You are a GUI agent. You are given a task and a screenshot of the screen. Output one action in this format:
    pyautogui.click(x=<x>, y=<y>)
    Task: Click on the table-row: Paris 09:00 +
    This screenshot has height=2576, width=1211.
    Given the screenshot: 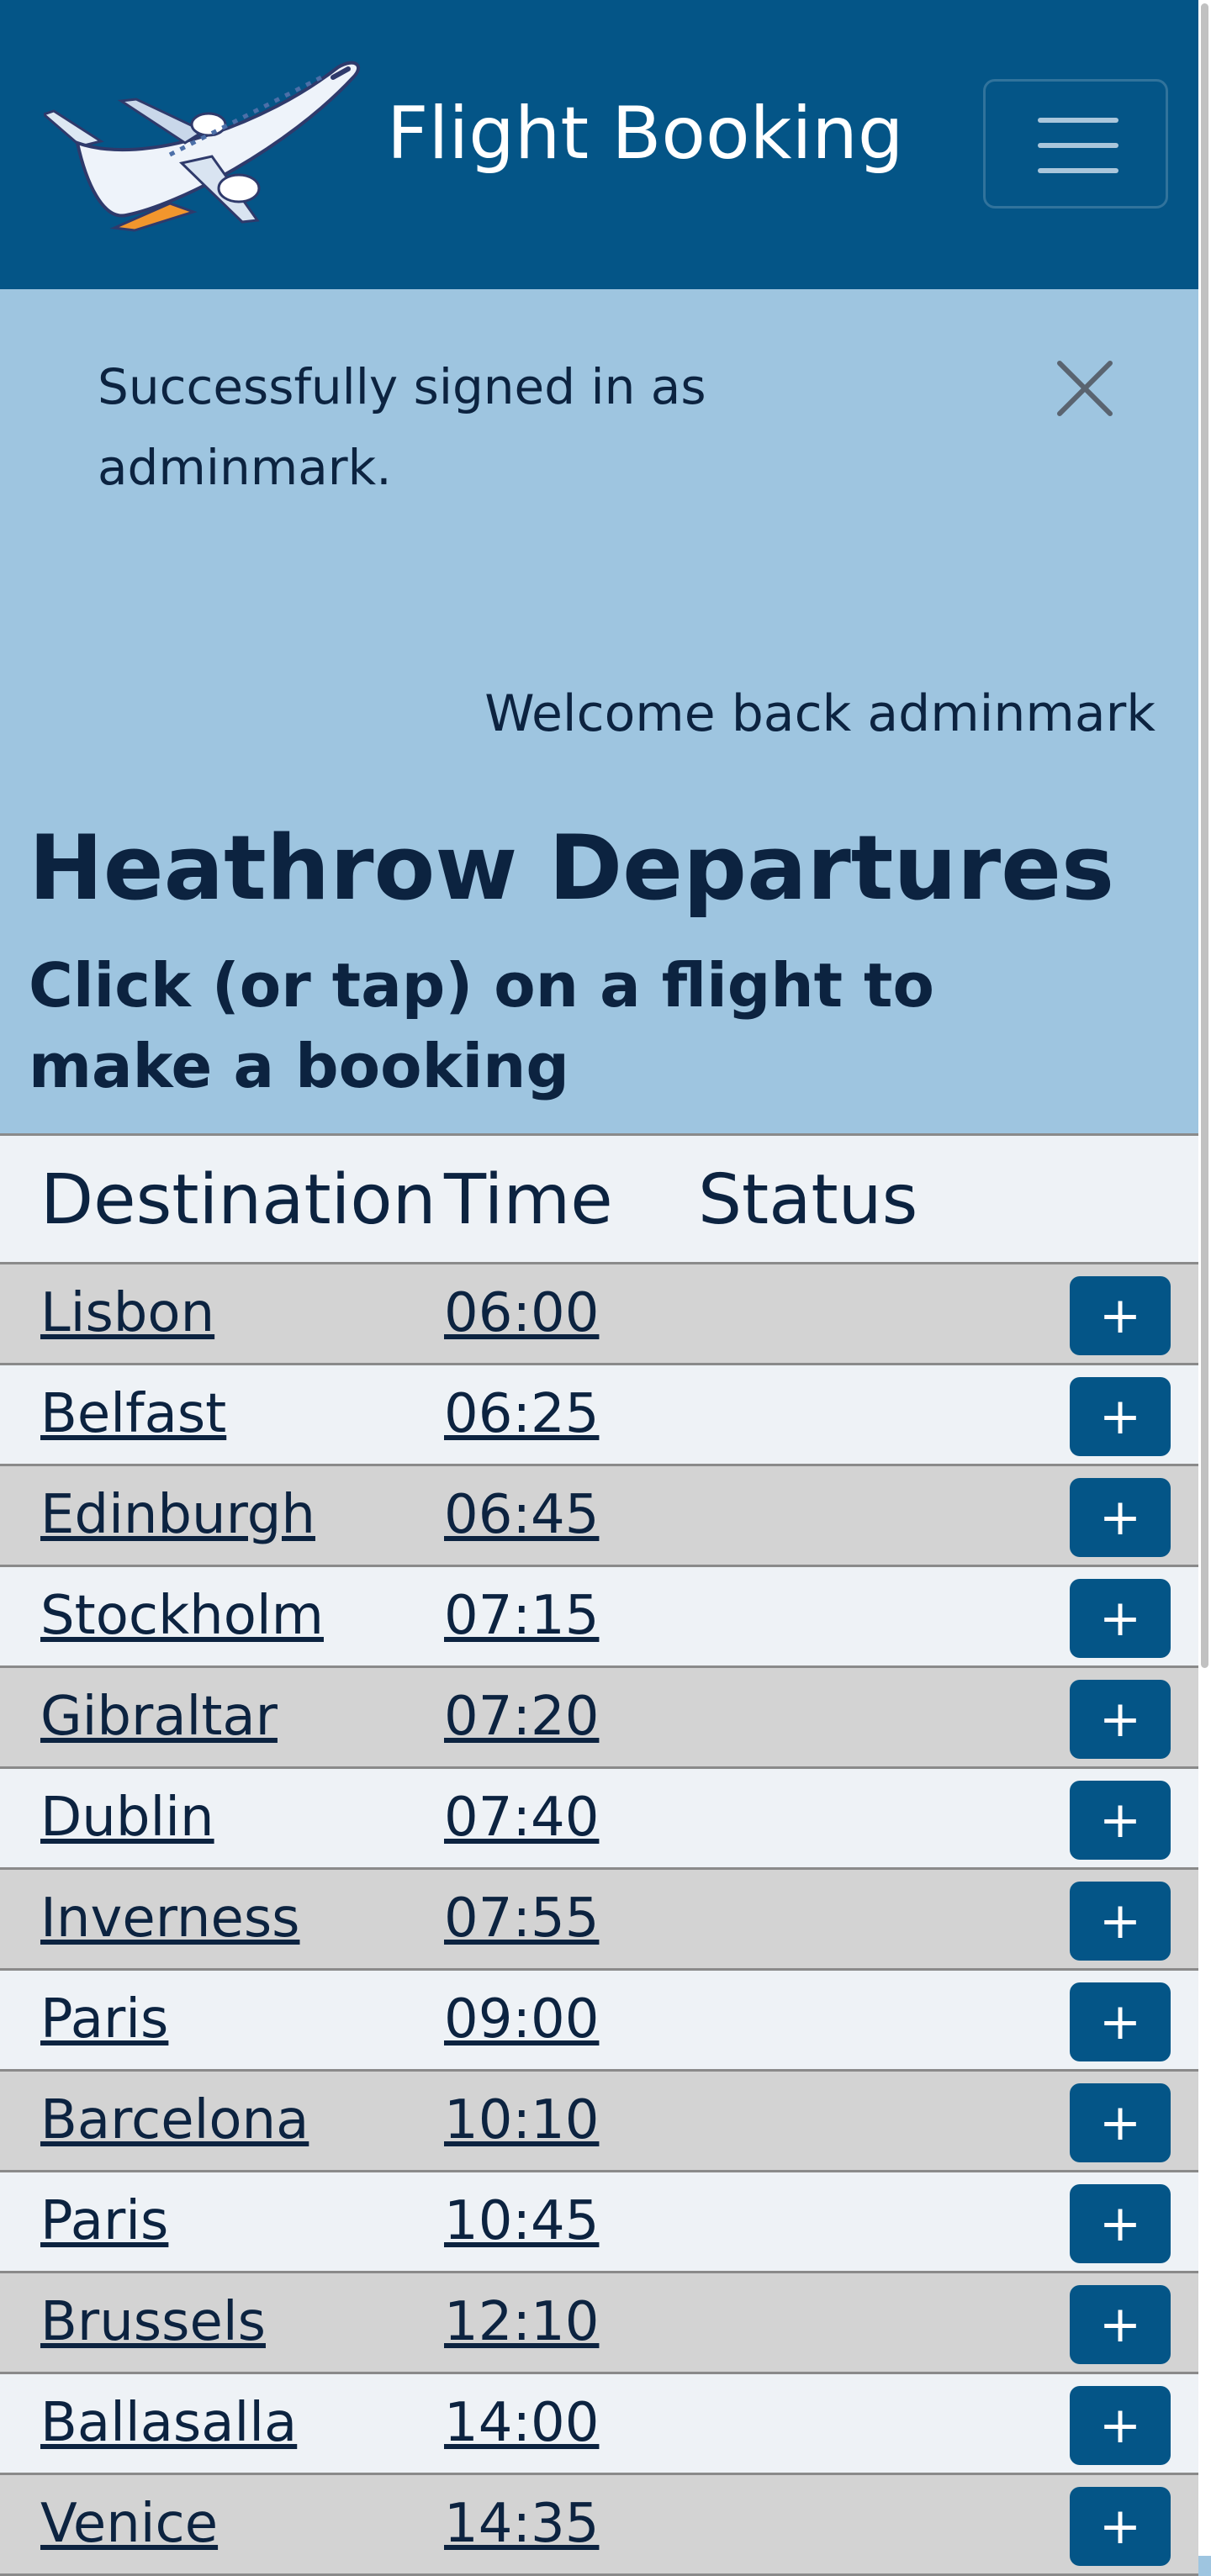 What is the action you would take?
    pyautogui.click(x=599, y=2022)
    